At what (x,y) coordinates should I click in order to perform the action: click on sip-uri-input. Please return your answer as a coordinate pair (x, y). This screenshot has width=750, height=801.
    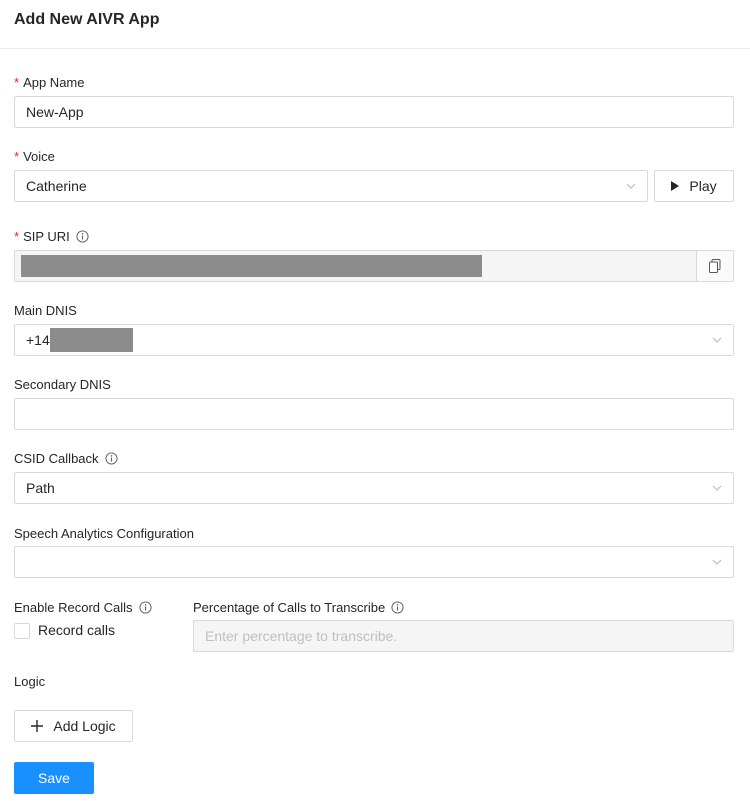
    Looking at the image, I should click on (356, 266).